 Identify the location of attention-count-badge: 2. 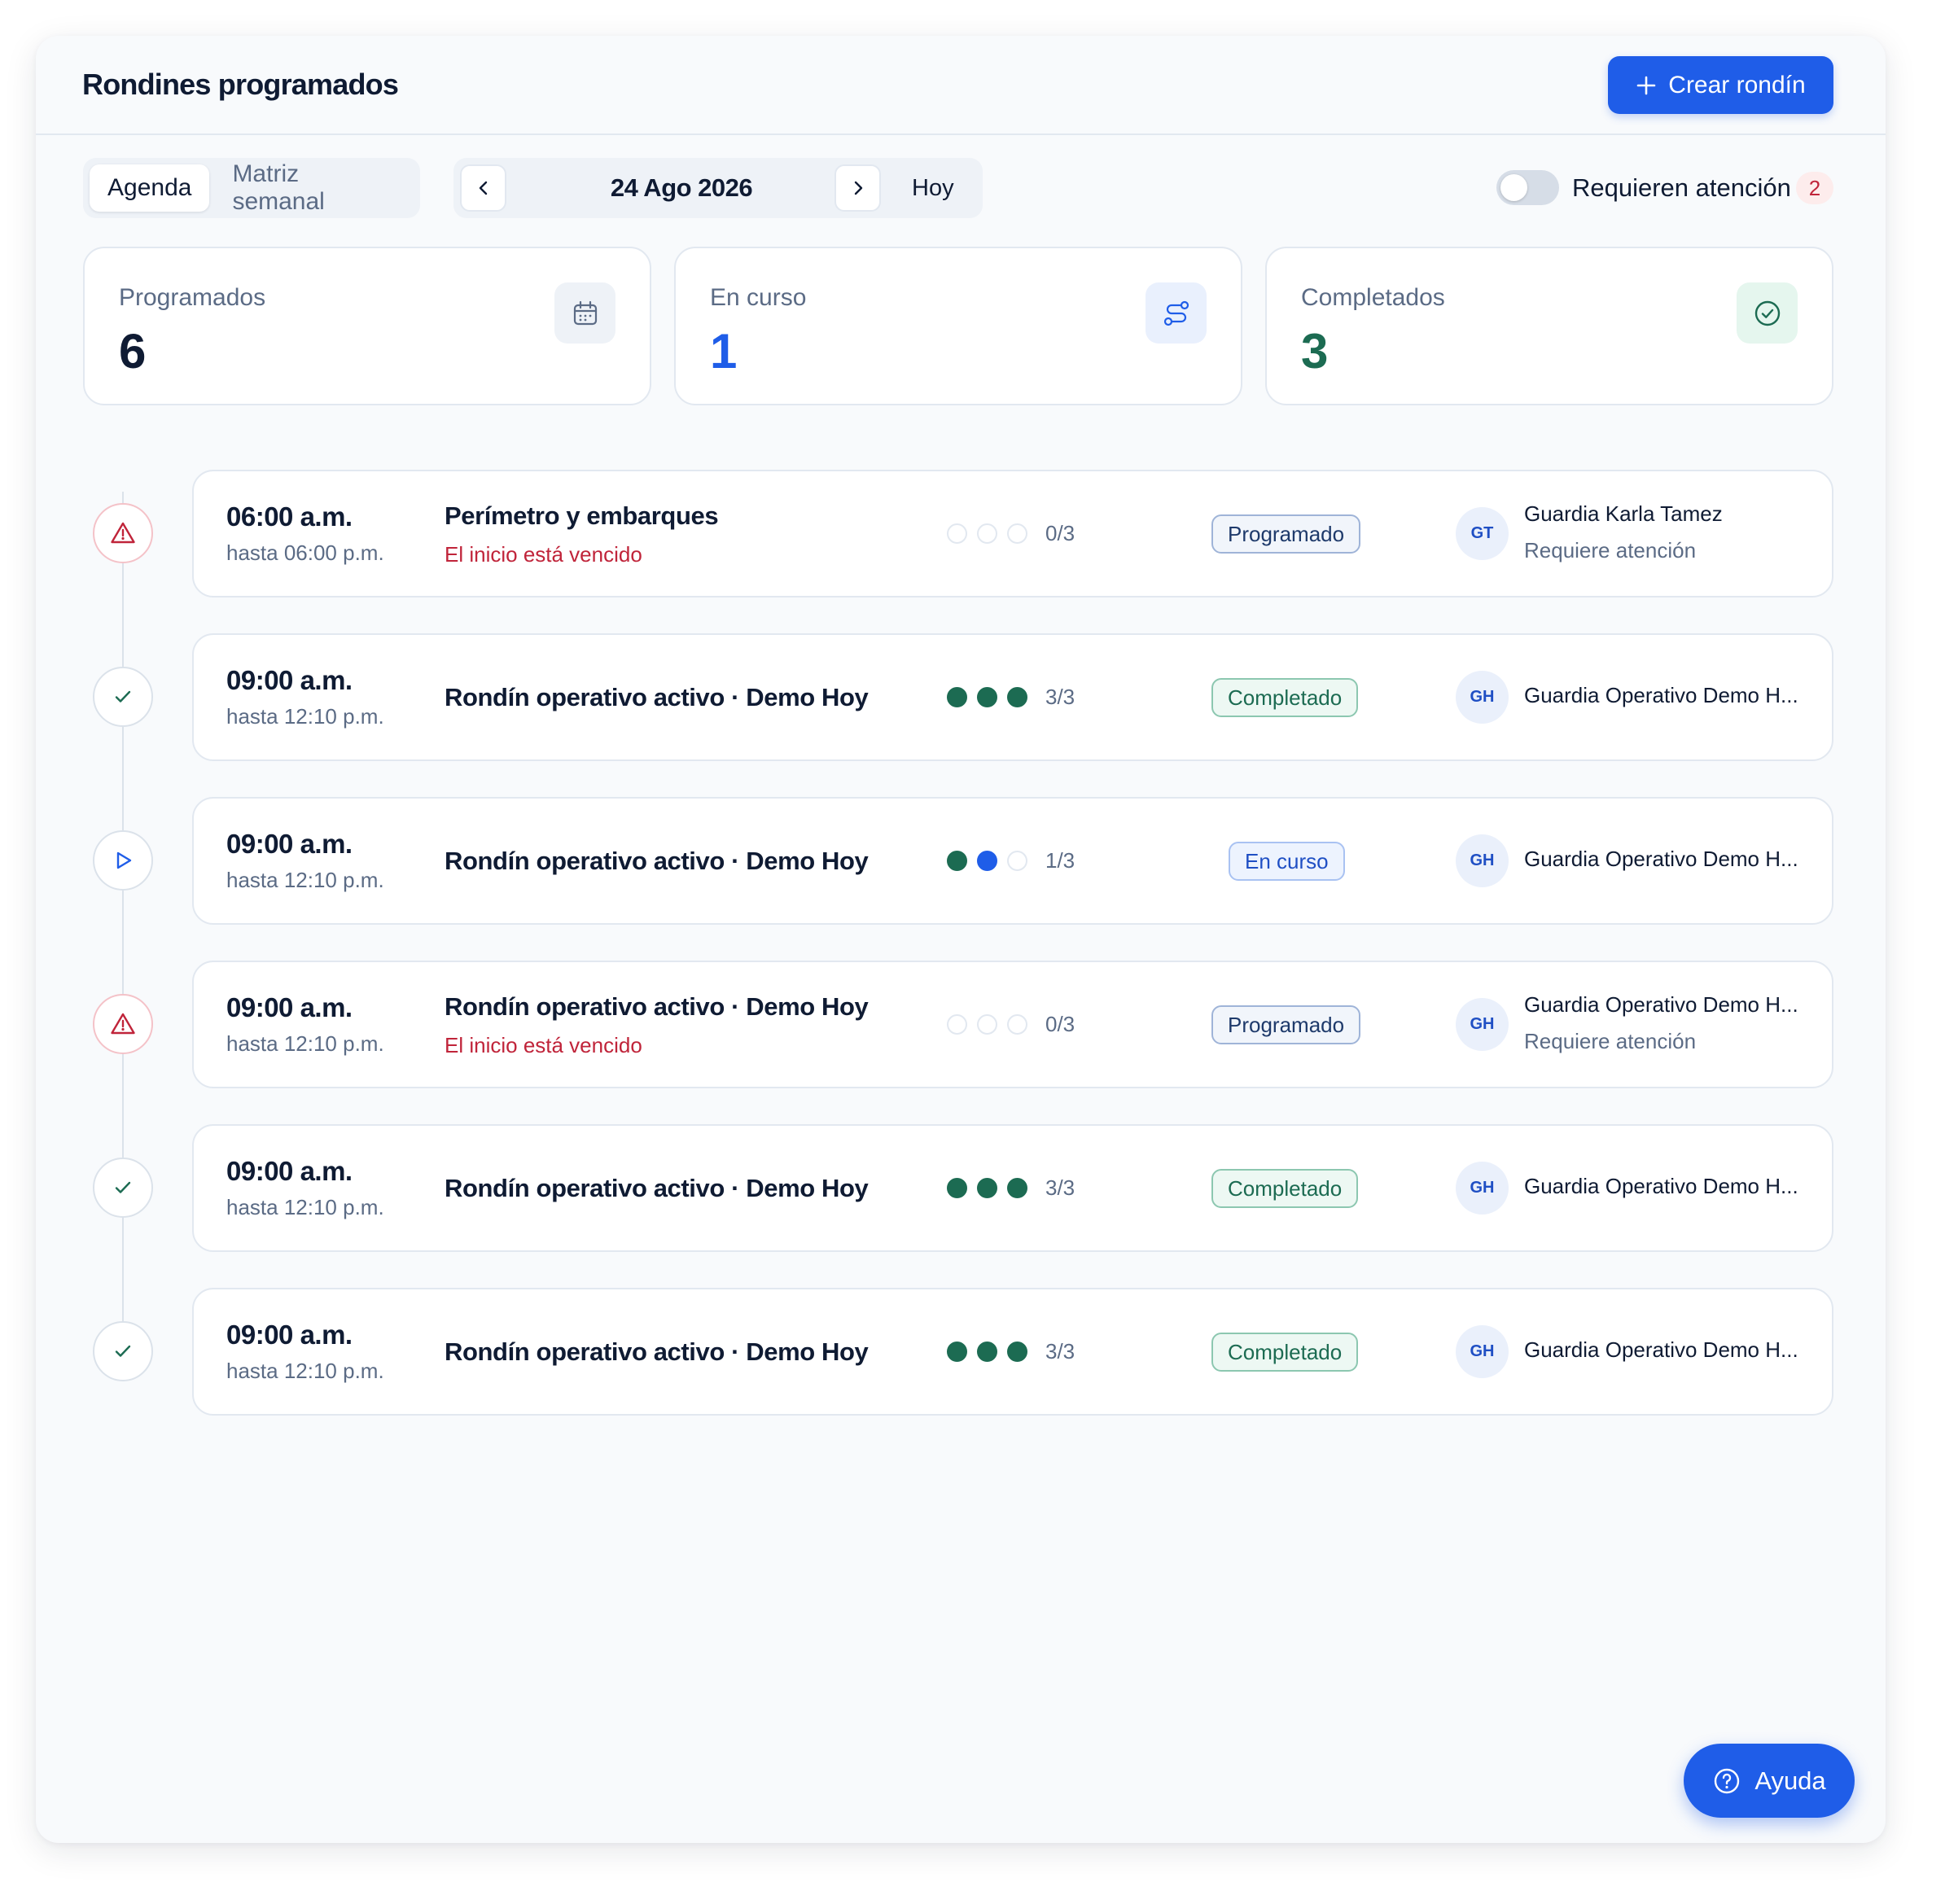
(1814, 188).